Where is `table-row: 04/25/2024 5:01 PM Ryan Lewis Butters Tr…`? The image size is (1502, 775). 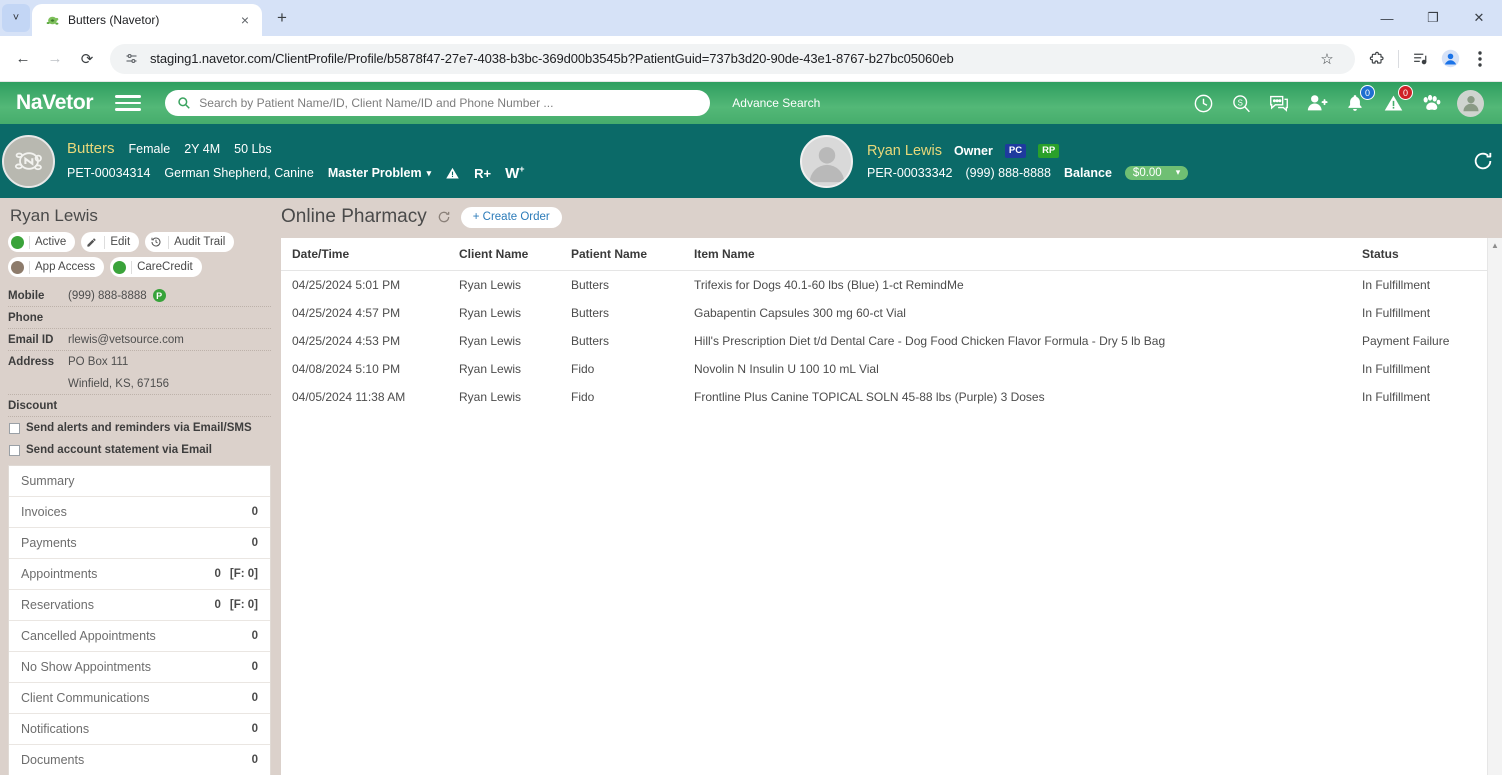
table-row: 04/25/2024 5:01 PM Ryan Lewis Butters Tr… is located at coordinates (891, 285).